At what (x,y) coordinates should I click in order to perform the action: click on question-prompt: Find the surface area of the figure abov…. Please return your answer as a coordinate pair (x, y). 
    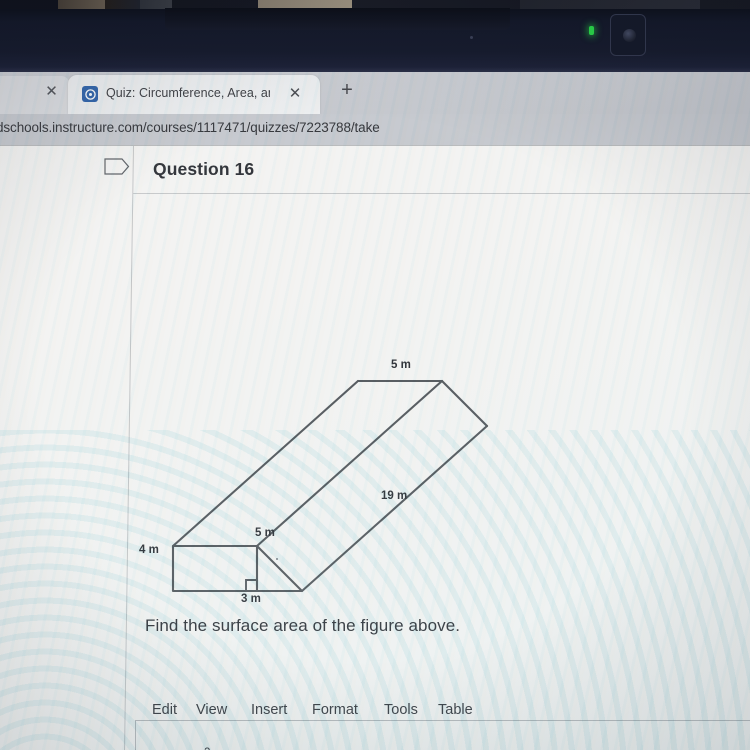
    Looking at the image, I should click on (303, 625).